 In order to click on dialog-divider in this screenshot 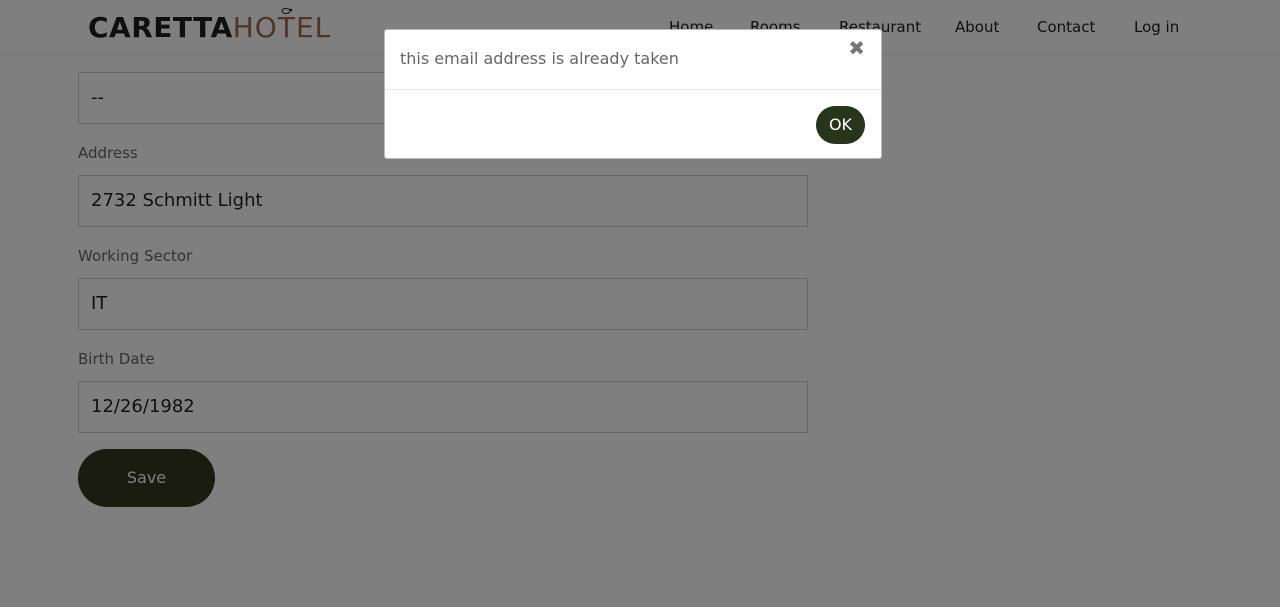, I will do `click(633, 89)`.